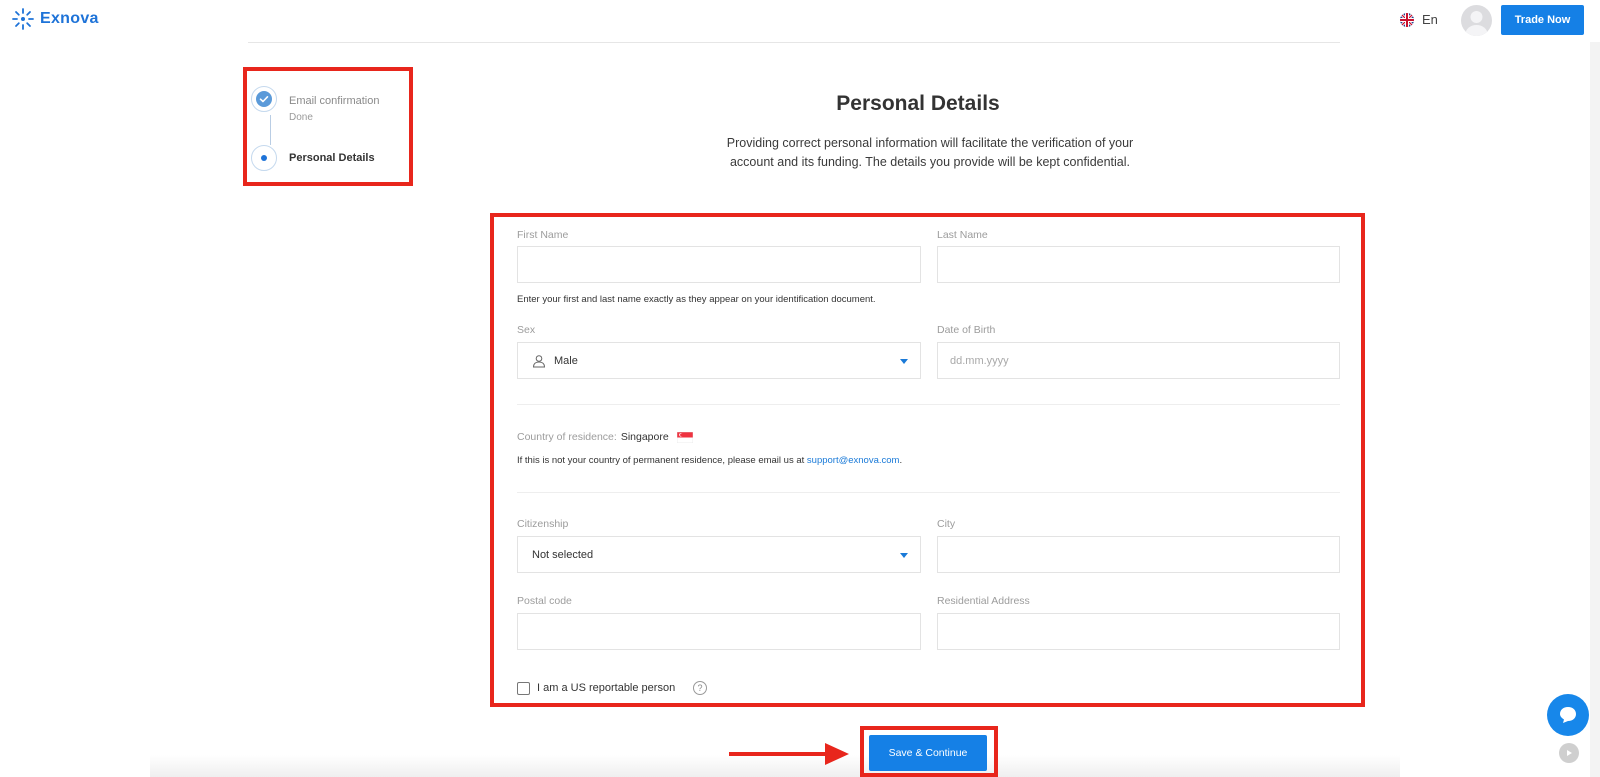 Image resolution: width=1600 pixels, height=777 pixels. I want to click on us-person-label: I am a US reportable person, so click(606, 688).